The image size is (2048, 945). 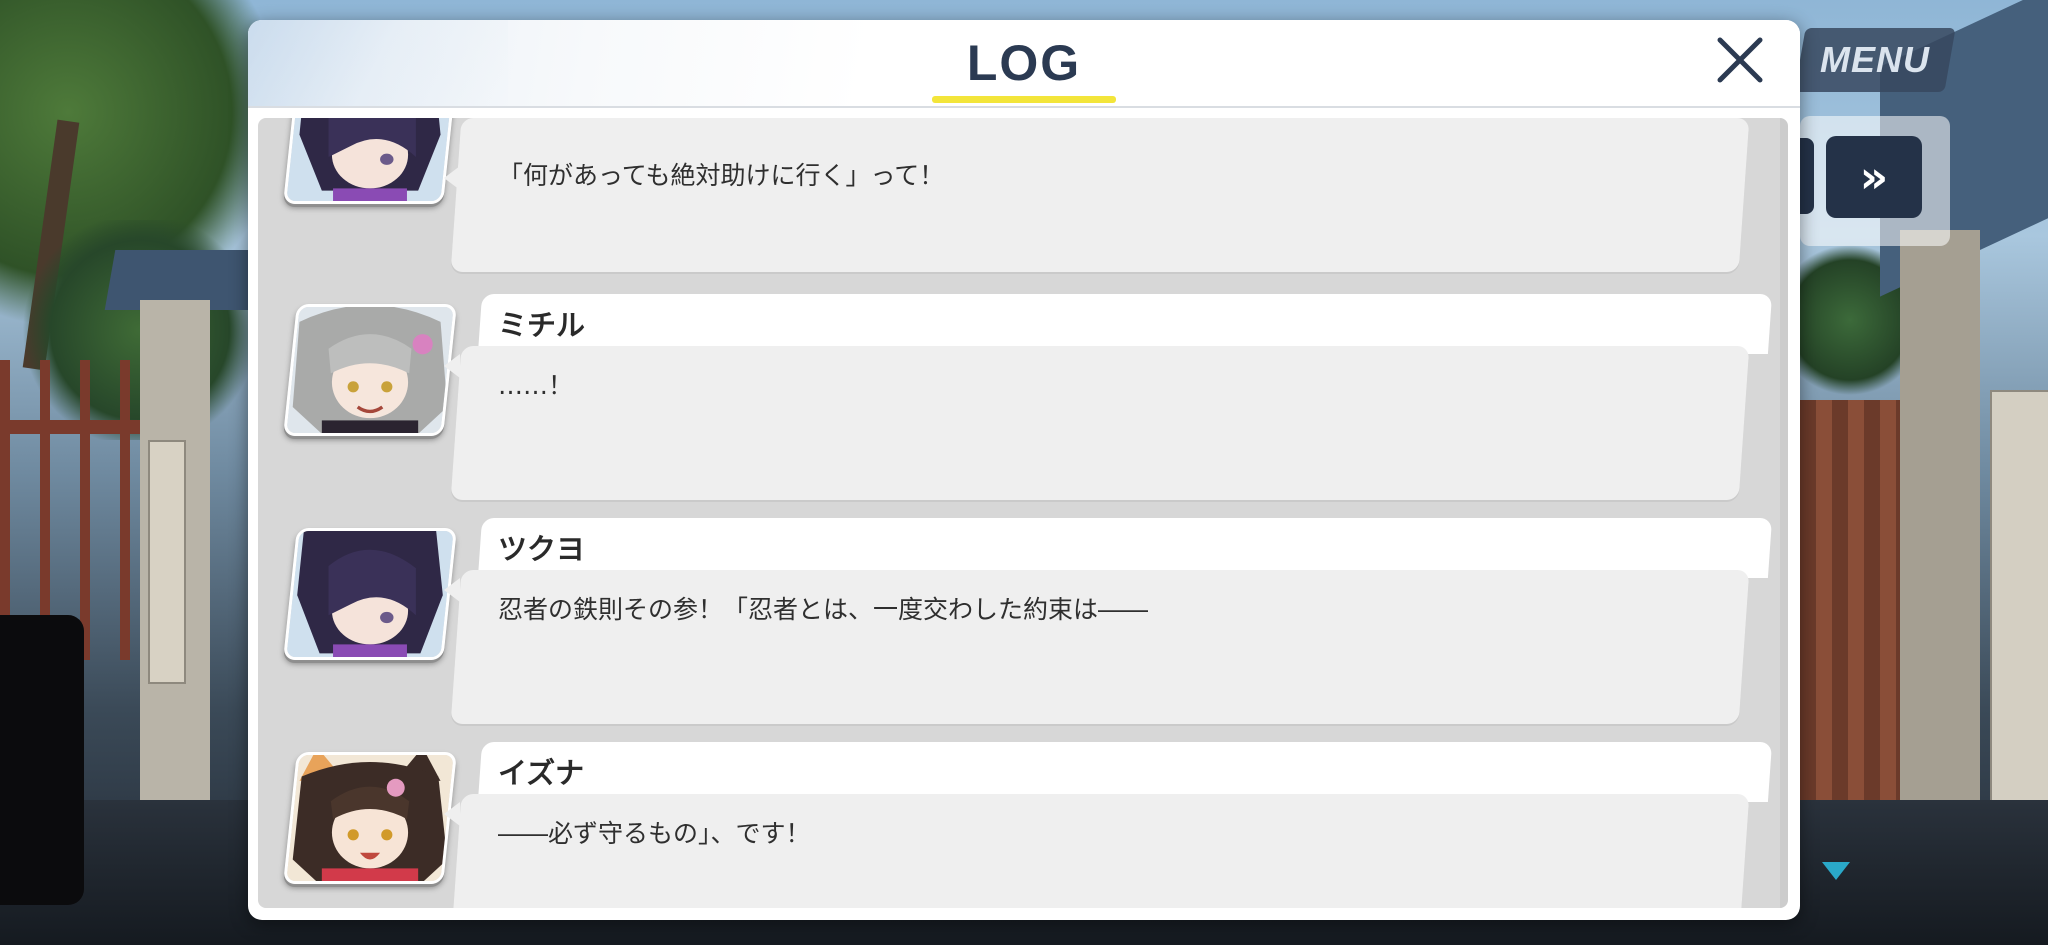 I want to click on dialogue-text: ――必ず守るもの」、です！, so click(x=654, y=833).